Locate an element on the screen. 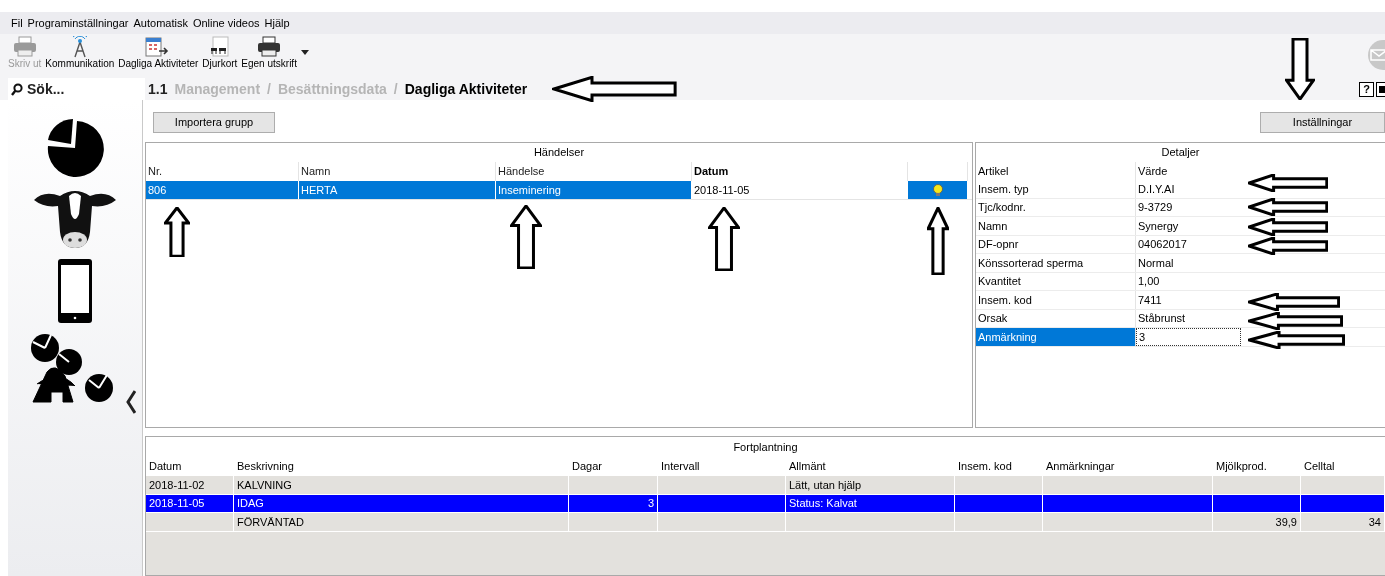  help-button: ? is located at coordinates (1366, 89).